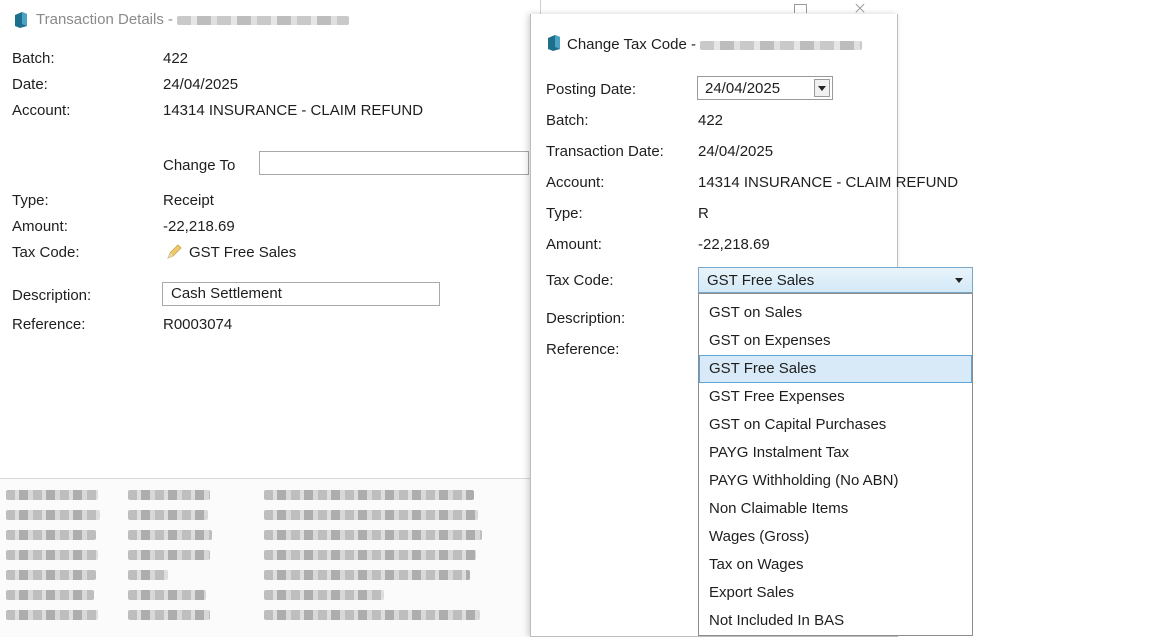 The height and width of the screenshot is (637, 1156). I want to click on tax-option: Not Included In BAS, so click(835, 621).